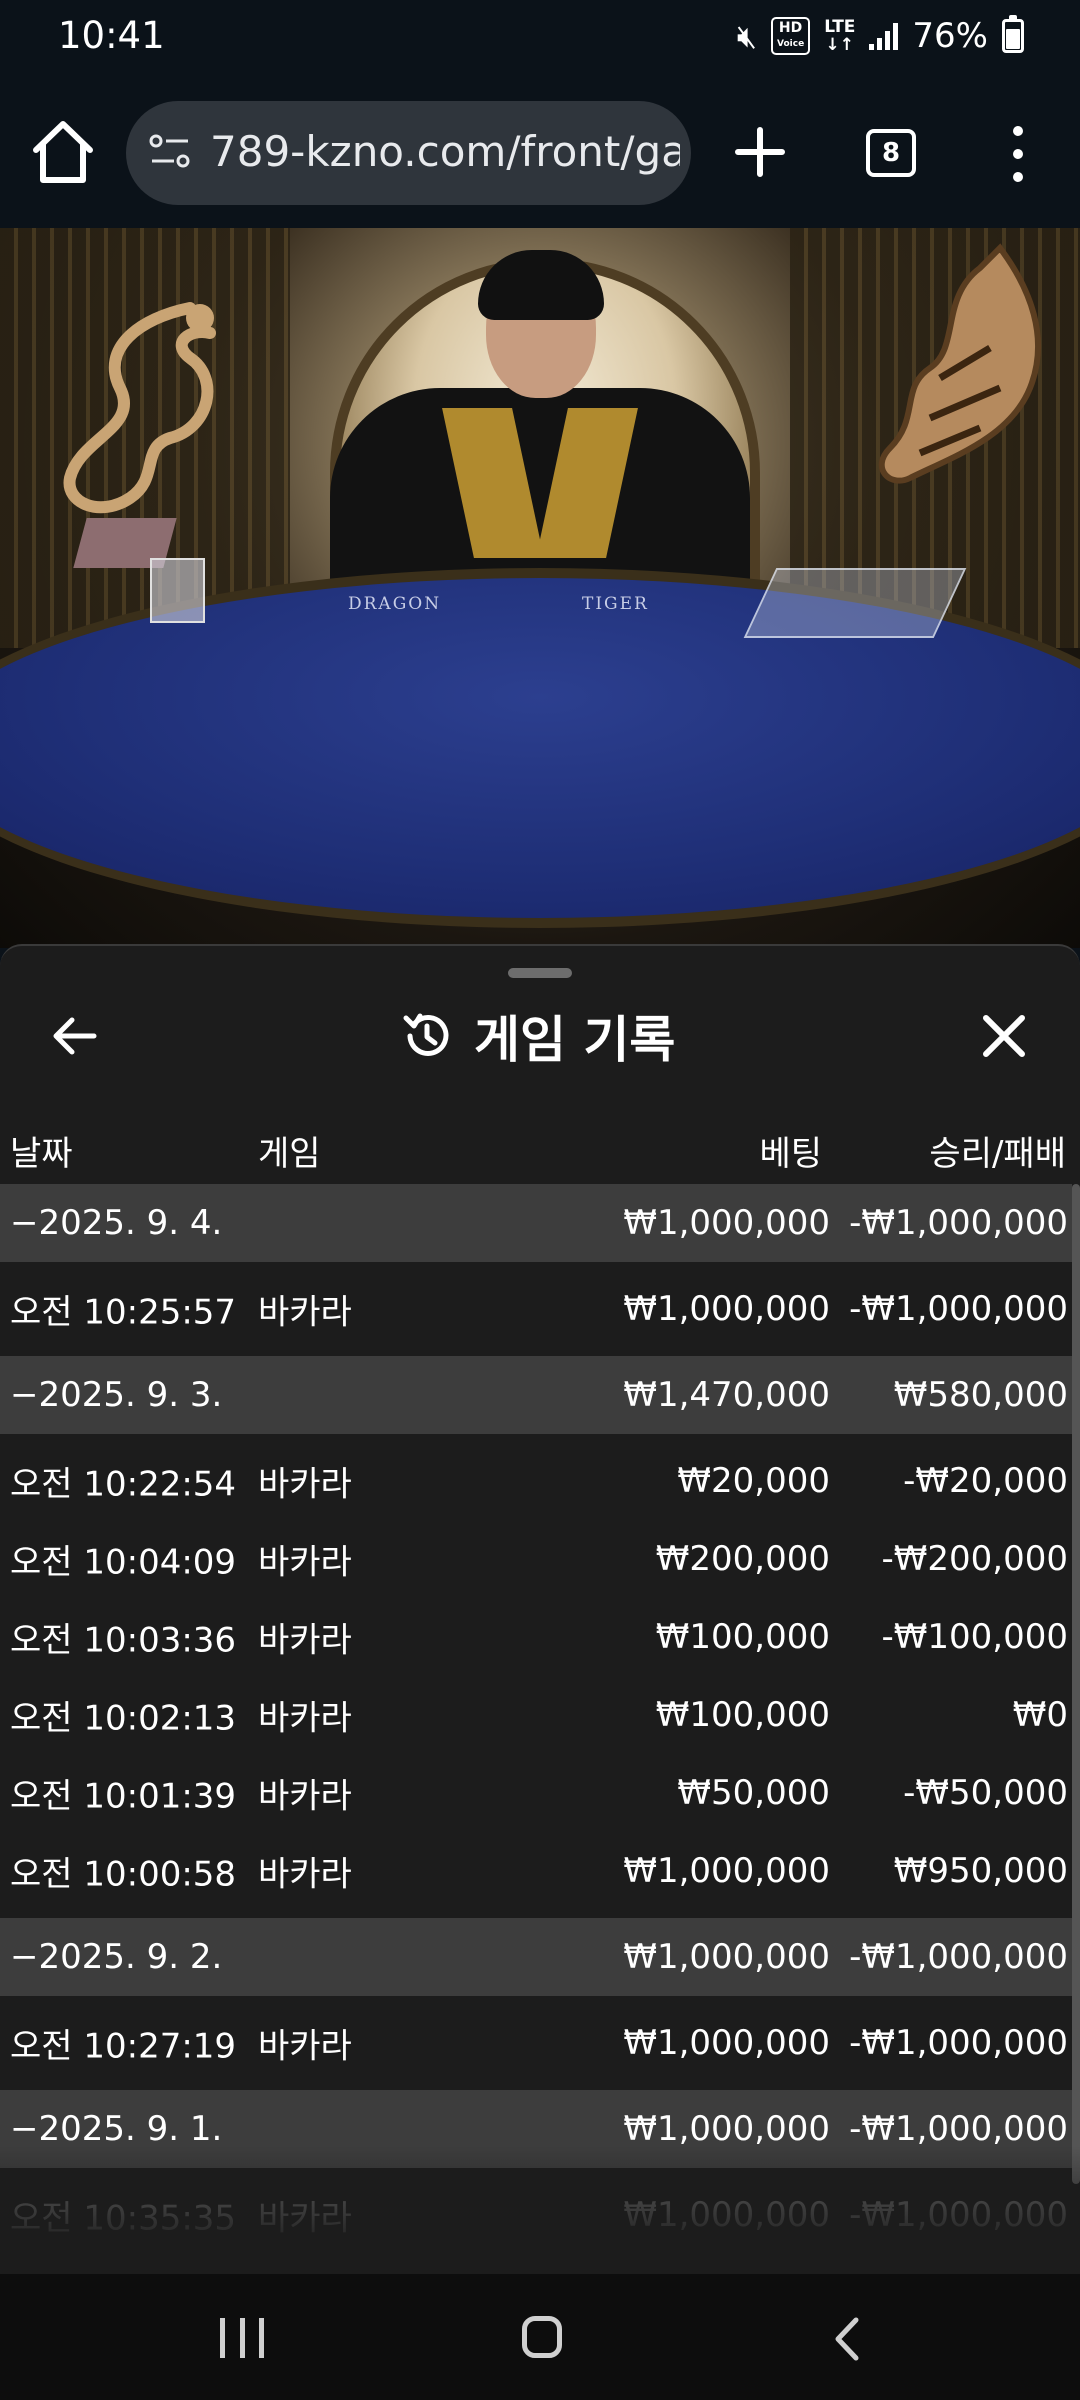 The image size is (1080, 2400). I want to click on home-nav-icon, so click(542, 2337).